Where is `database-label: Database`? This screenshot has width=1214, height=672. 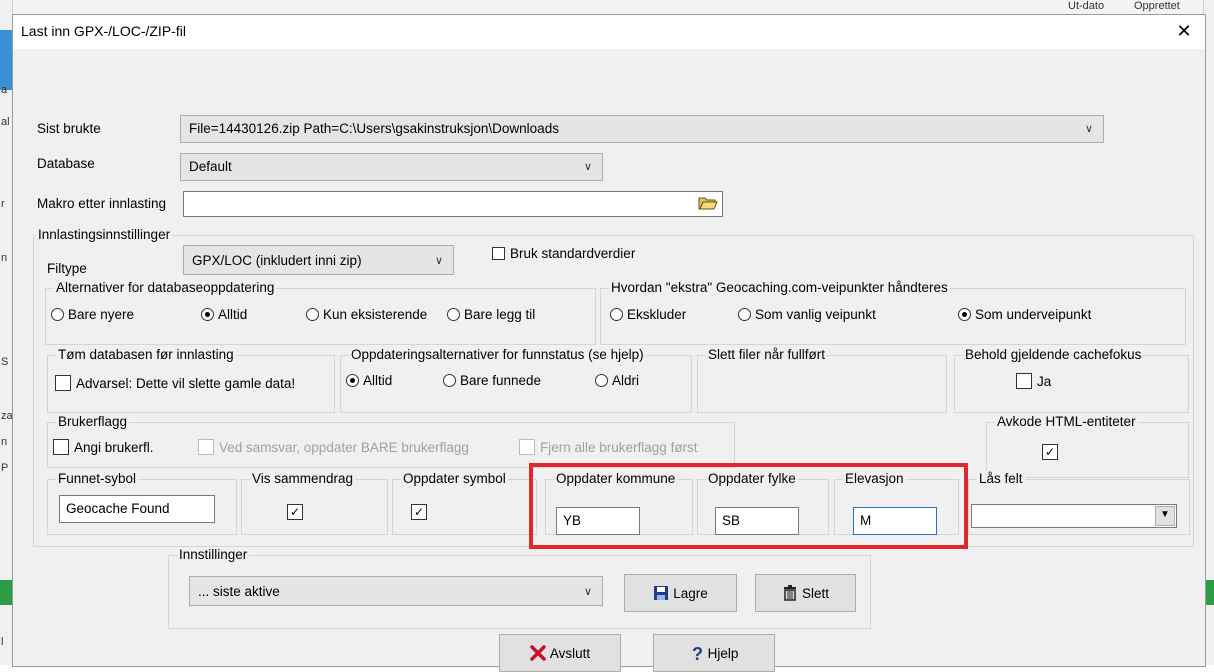 database-label: Database is located at coordinates (66, 163).